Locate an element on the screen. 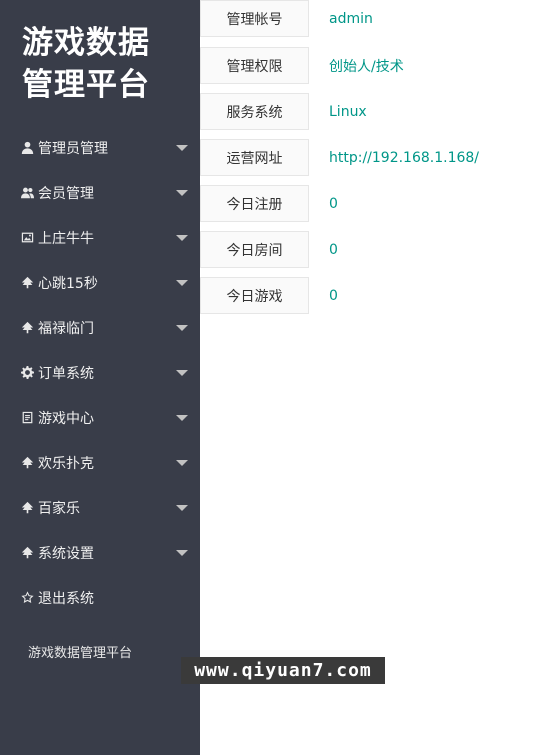 The width and height of the screenshot is (559, 755). info-label: 管理权限 is located at coordinates (254, 65).